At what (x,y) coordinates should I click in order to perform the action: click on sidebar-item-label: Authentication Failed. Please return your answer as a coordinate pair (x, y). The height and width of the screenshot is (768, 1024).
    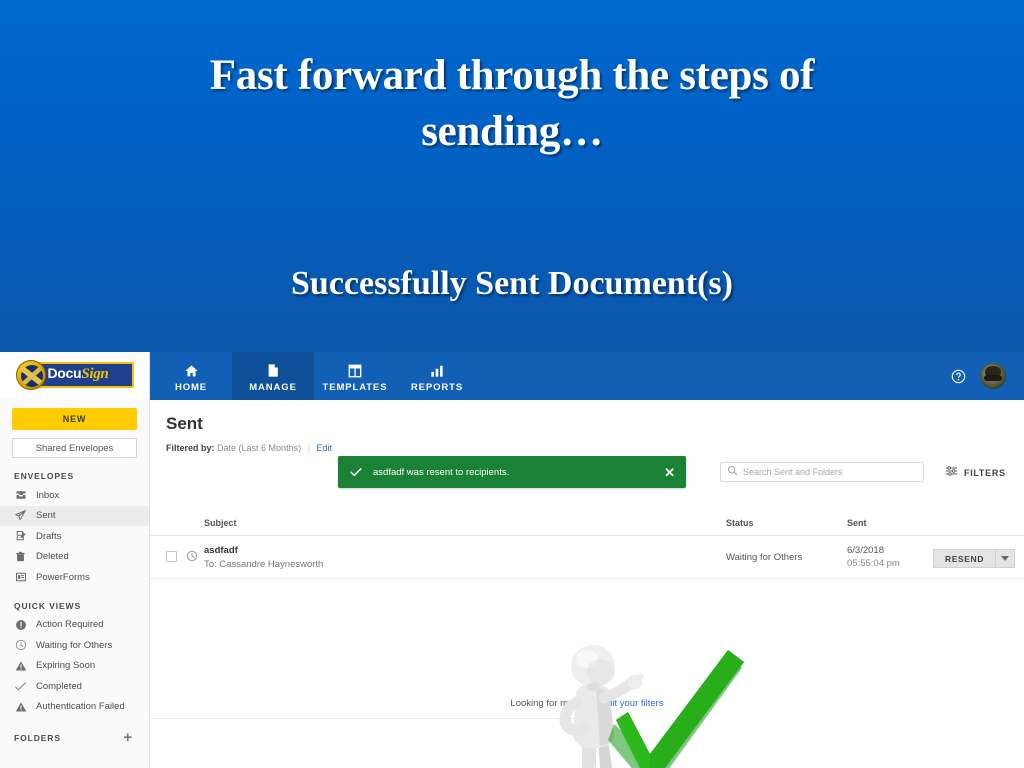
    Looking at the image, I should click on (80, 707).